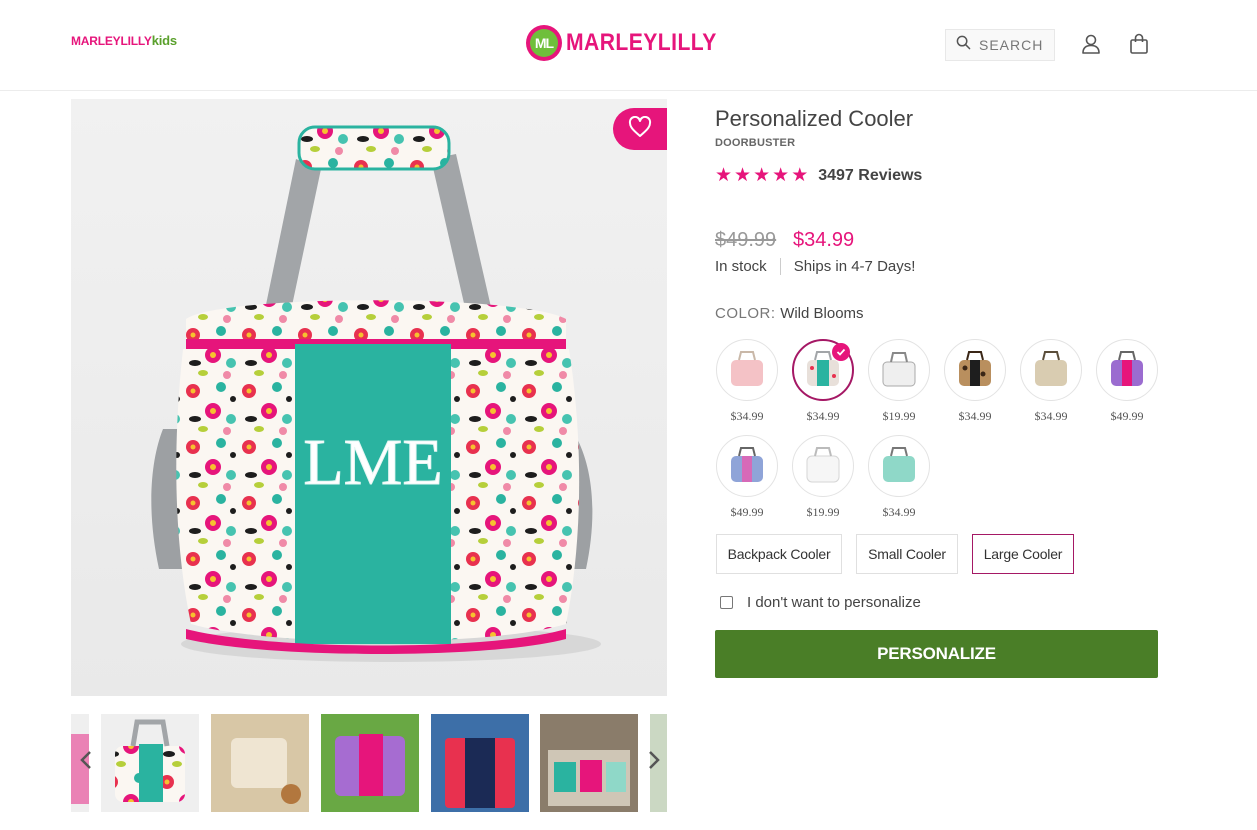 This screenshot has height=830, width=1257. I want to click on original-price: $49.99, so click(746, 240).